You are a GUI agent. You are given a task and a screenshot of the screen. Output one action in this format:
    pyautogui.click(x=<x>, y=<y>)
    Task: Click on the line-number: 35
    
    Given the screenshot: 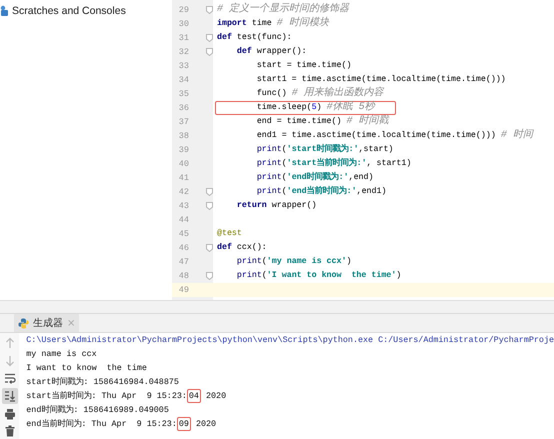 What is the action you would take?
    pyautogui.click(x=183, y=94)
    